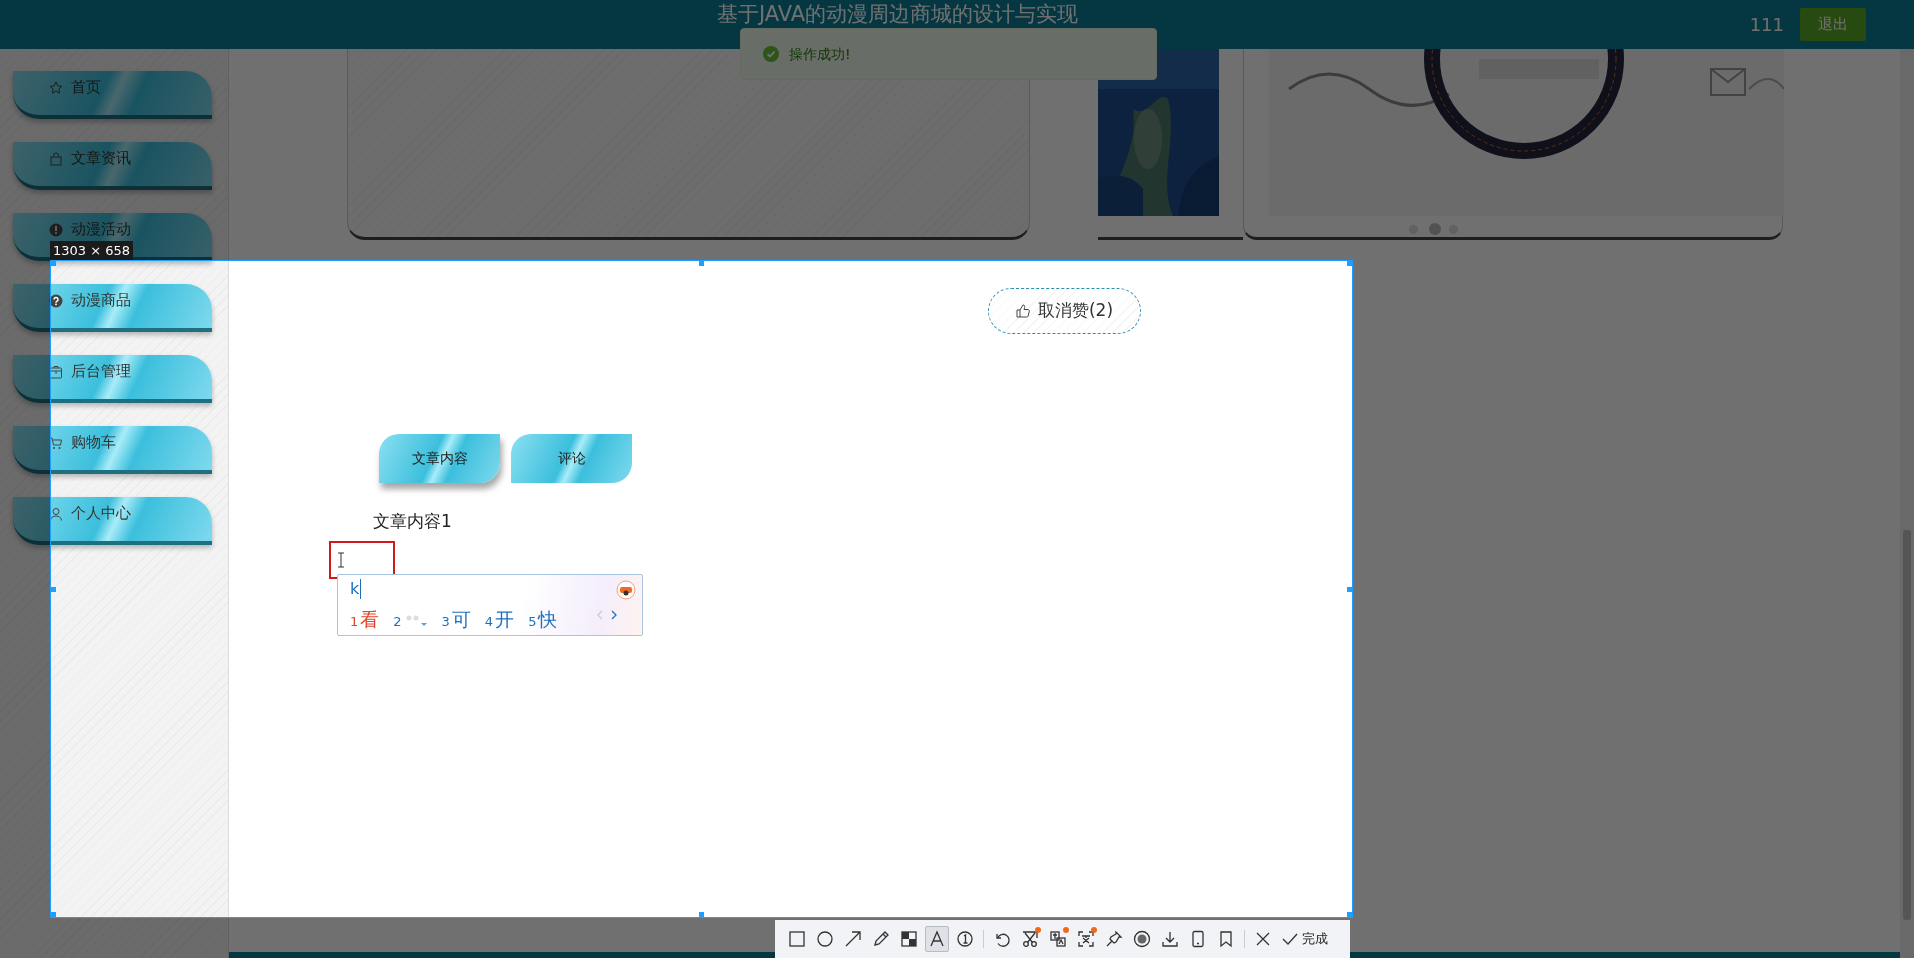 The width and height of the screenshot is (1914, 958). What do you see at coordinates (356, 589) in the screenshot?
I see `ime-composition: k` at bounding box center [356, 589].